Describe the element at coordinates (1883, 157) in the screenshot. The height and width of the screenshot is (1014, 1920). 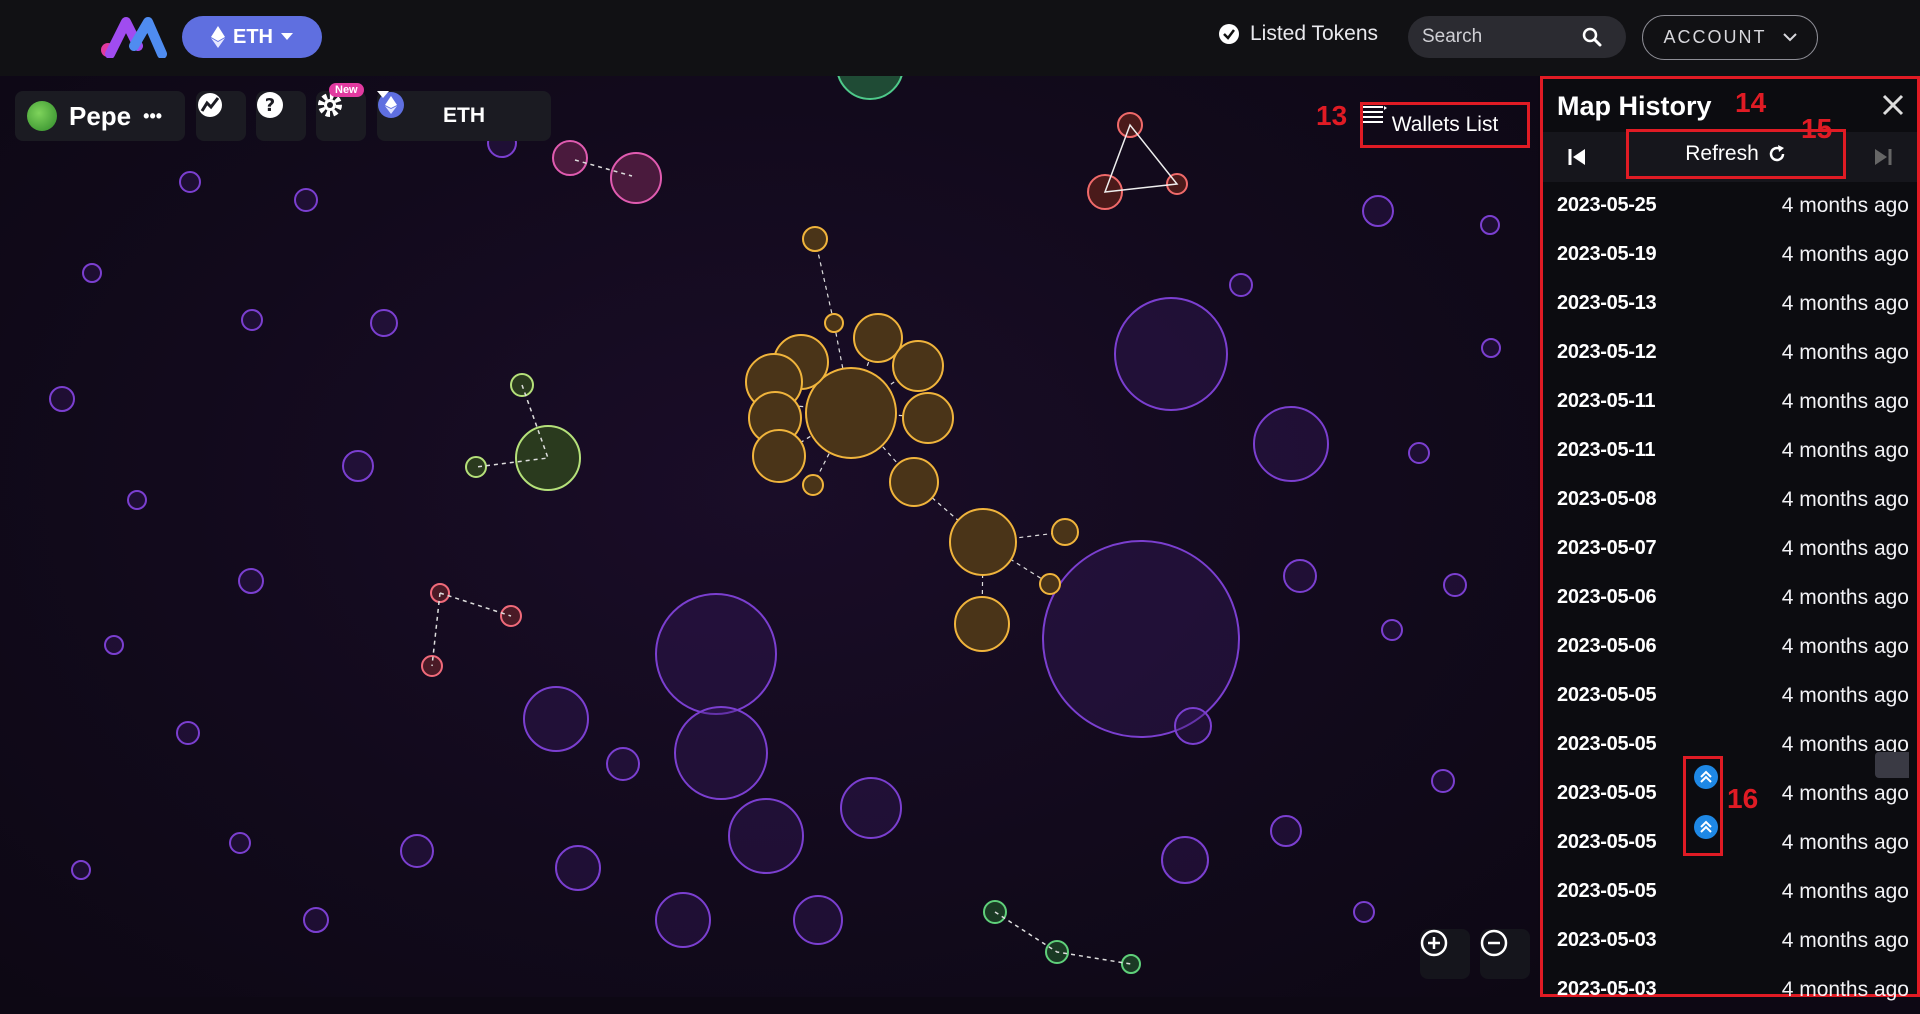
I see `skip-last-icon` at that location.